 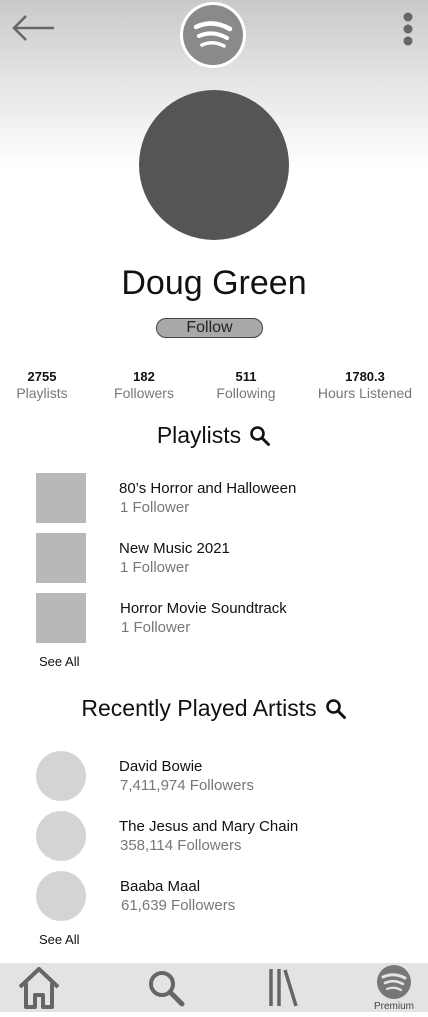 What do you see at coordinates (34, 29) in the screenshot?
I see `back-arrow-icon` at bounding box center [34, 29].